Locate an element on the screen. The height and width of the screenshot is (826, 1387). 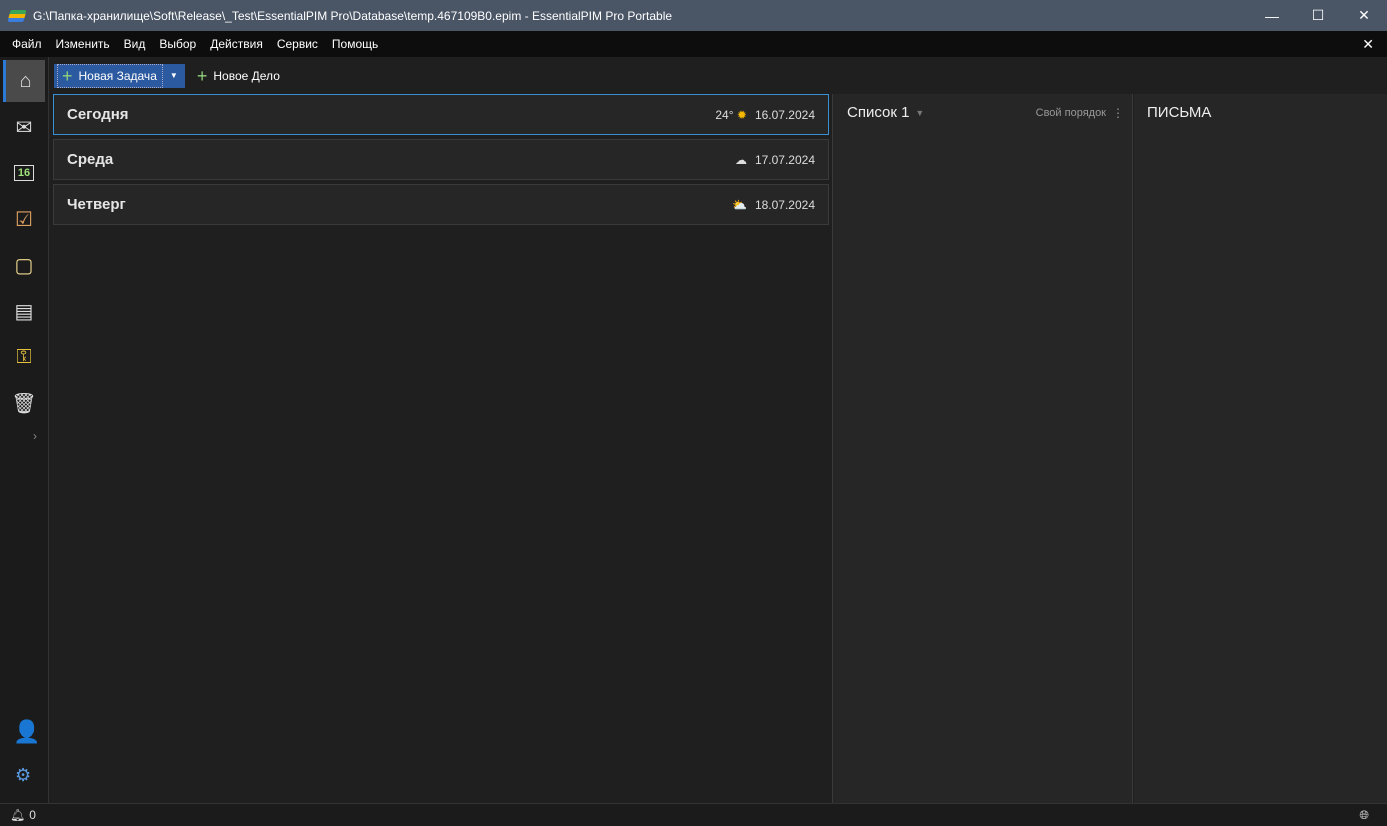
day-row: Четверг ⛅ 18.07.2024 is located at coordinates (441, 204).